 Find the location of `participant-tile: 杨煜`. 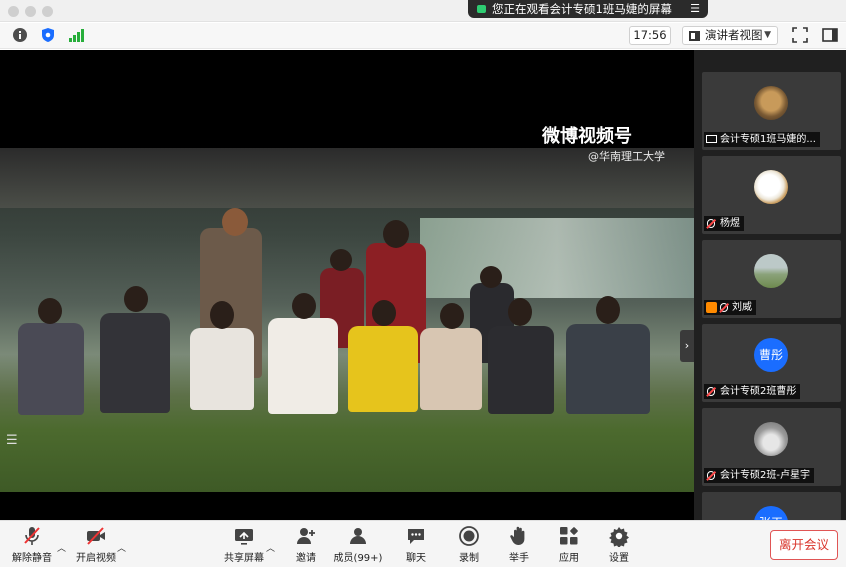

participant-tile: 杨煜 is located at coordinates (771, 195).